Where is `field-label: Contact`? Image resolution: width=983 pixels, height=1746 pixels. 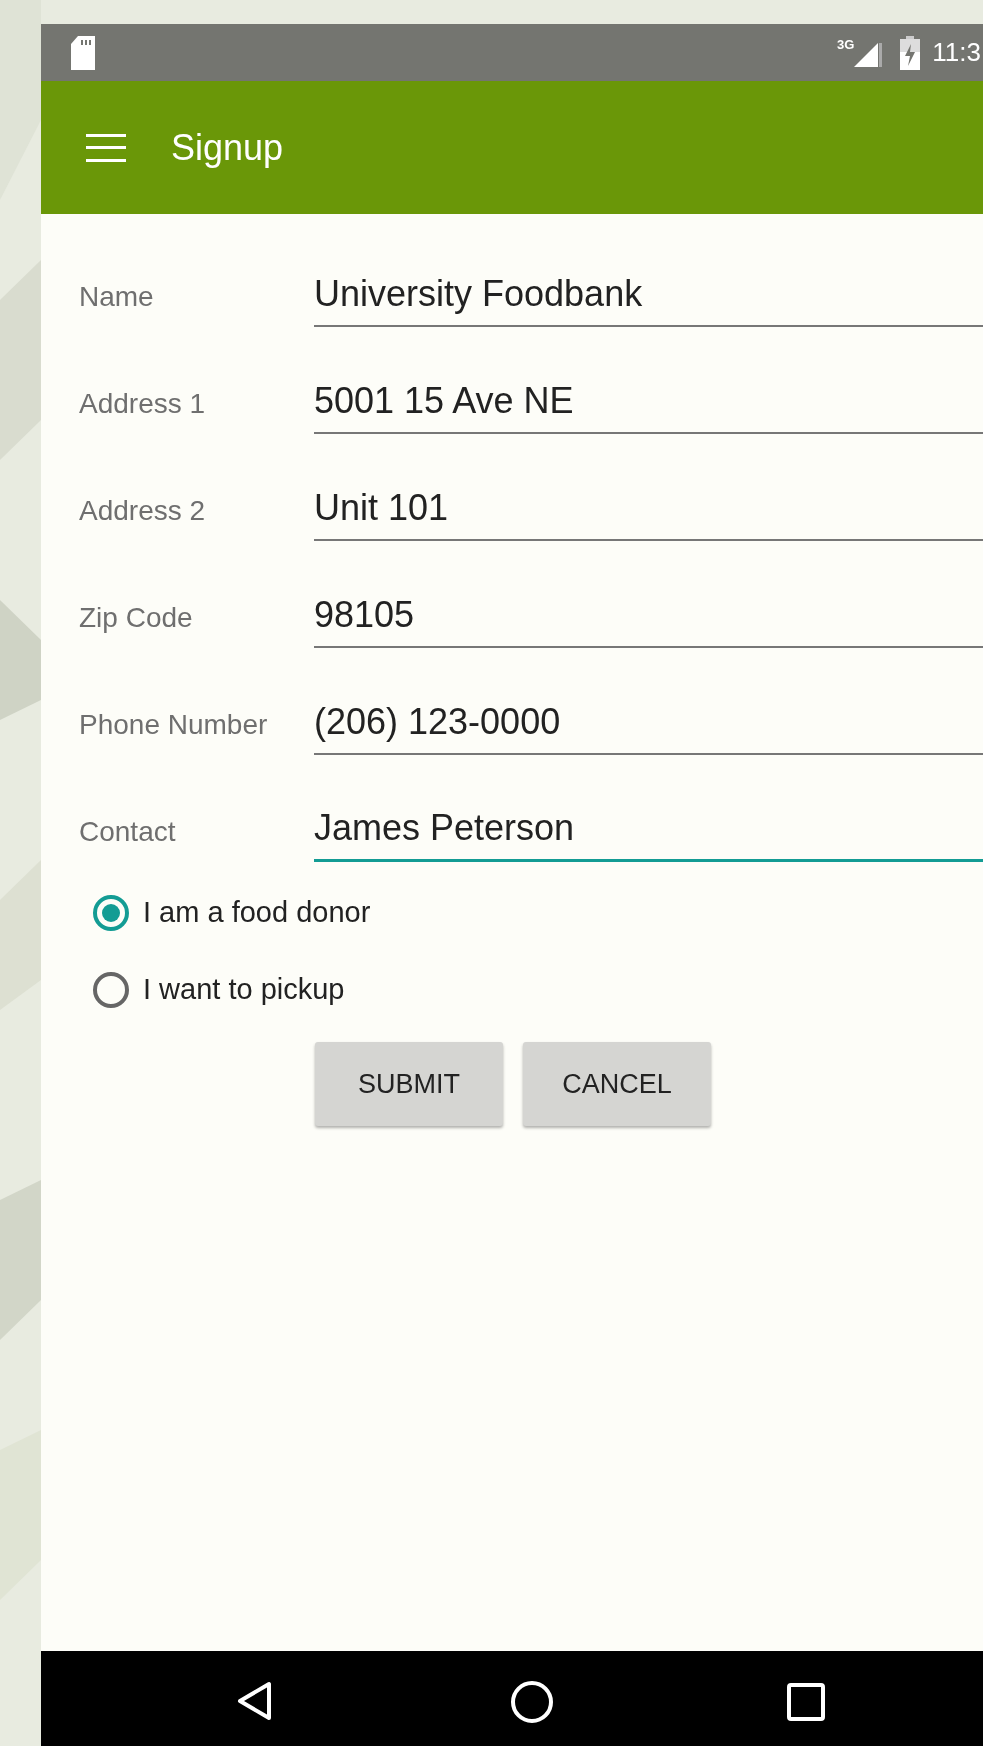
field-label: Contact is located at coordinates (128, 832).